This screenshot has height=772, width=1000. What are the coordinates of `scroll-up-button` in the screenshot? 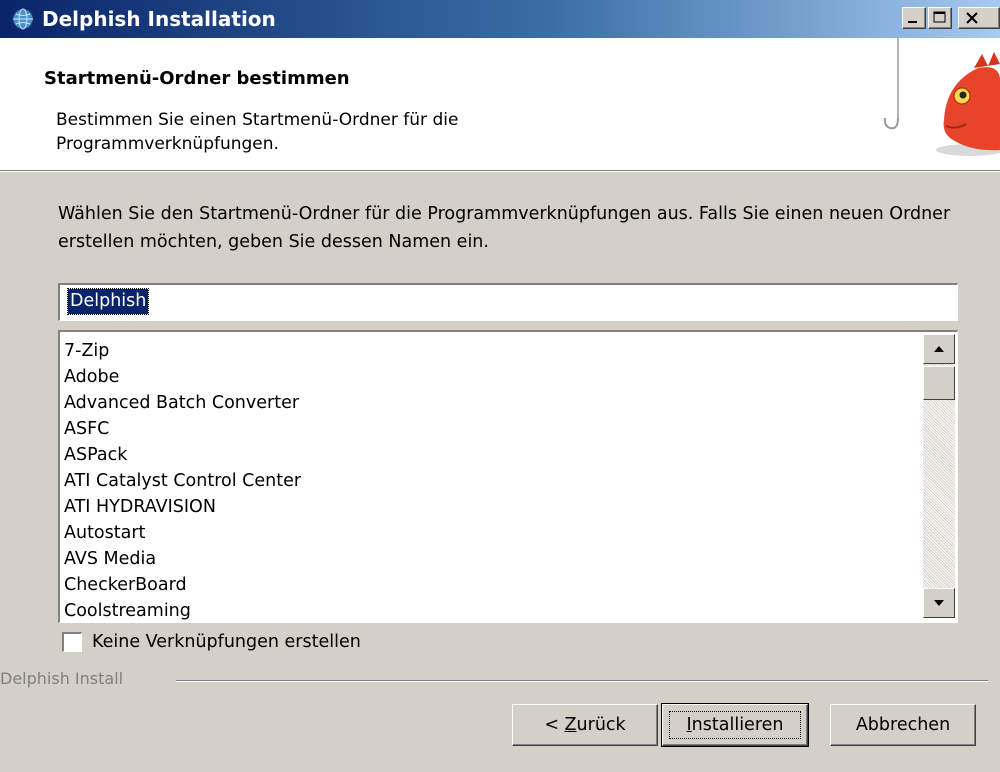 It's located at (939, 349).